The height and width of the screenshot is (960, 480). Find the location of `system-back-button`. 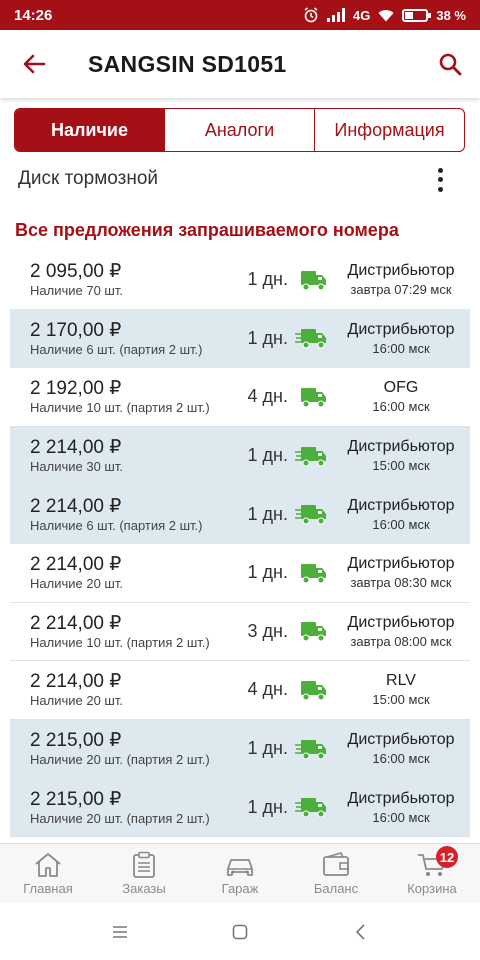

system-back-button is located at coordinates (360, 932).